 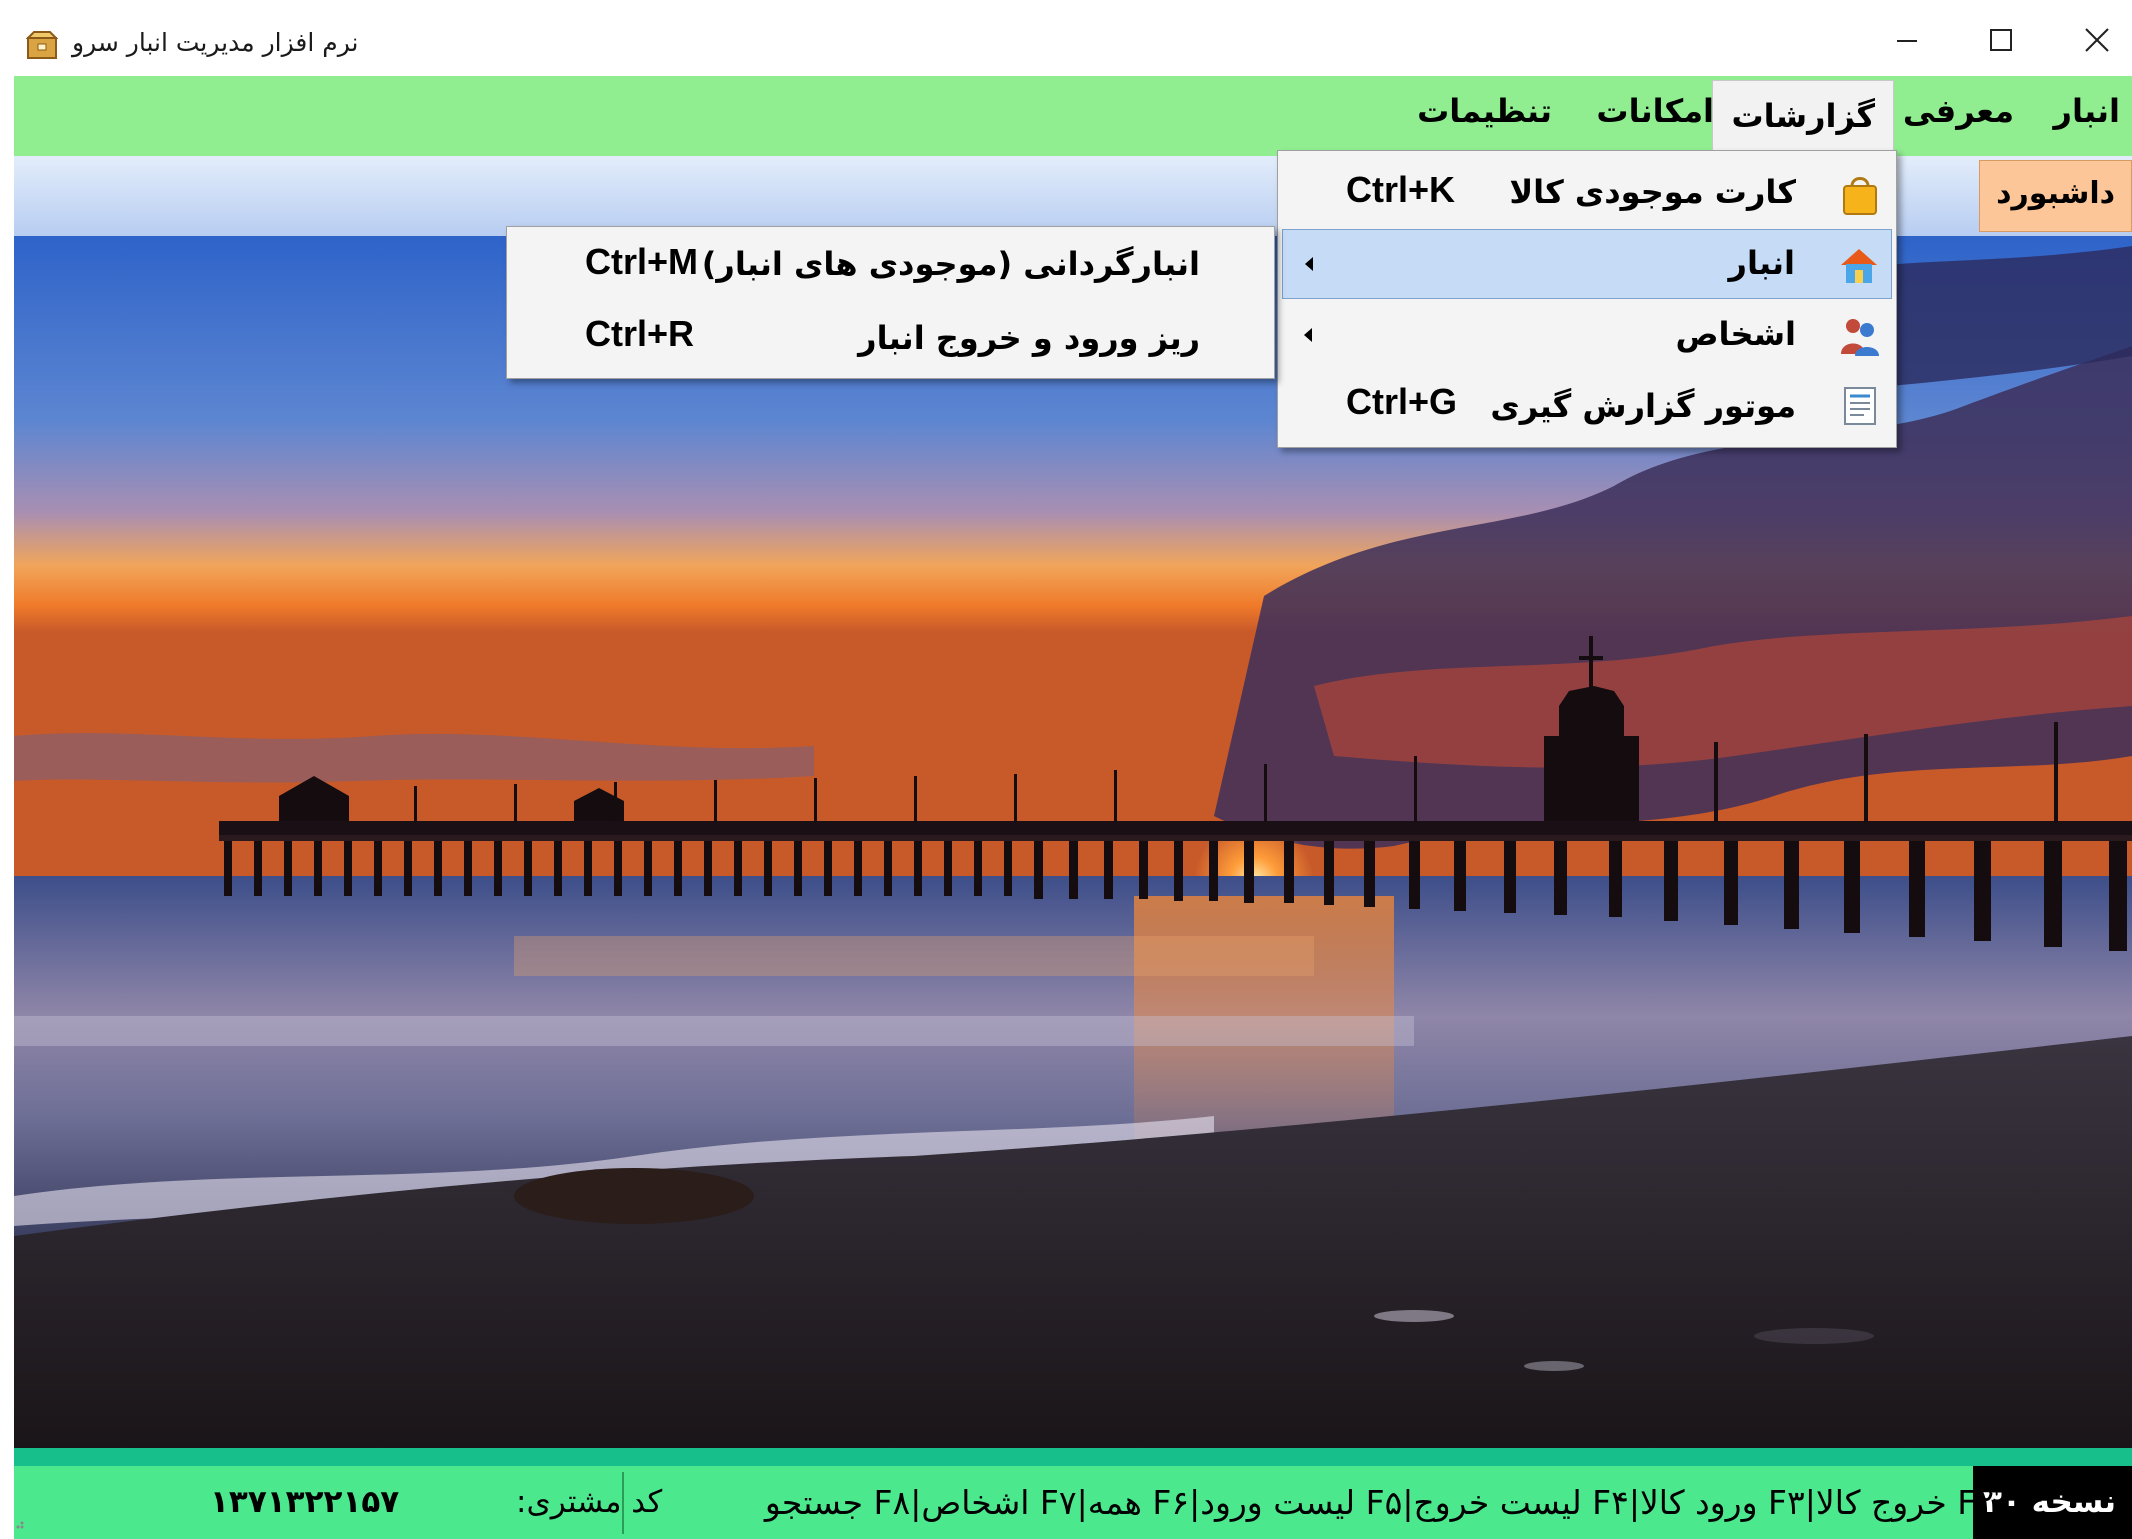 I want to click on maximize-icon, so click(x=2001, y=42).